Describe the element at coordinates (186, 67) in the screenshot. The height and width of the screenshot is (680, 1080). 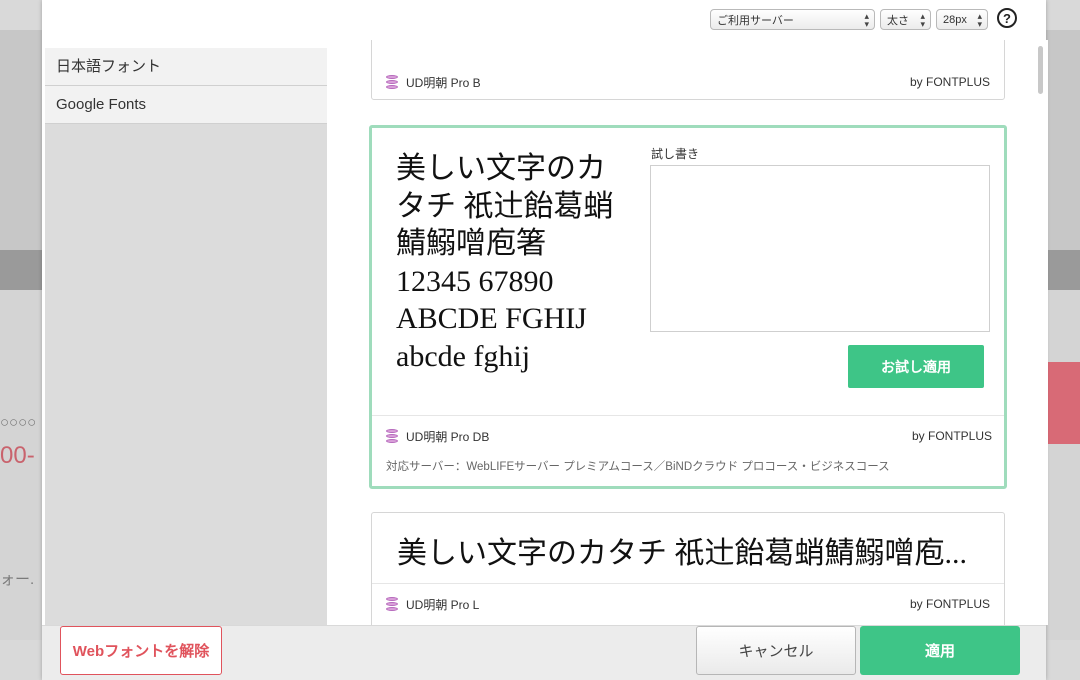
I see `sidebar-item-japanese-fonts: 日本語フォント` at that location.